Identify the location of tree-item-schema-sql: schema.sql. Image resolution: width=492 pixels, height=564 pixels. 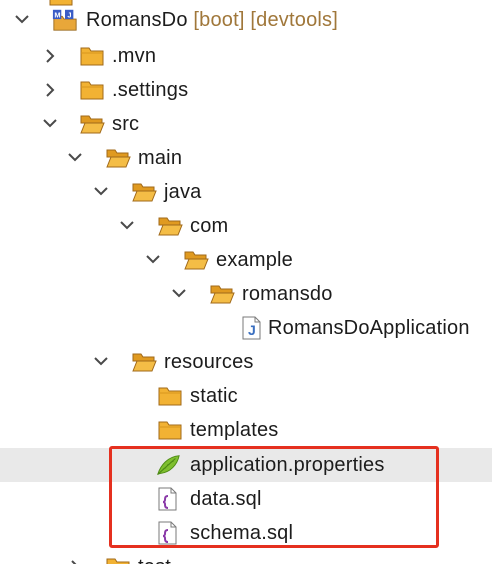
(246, 533).